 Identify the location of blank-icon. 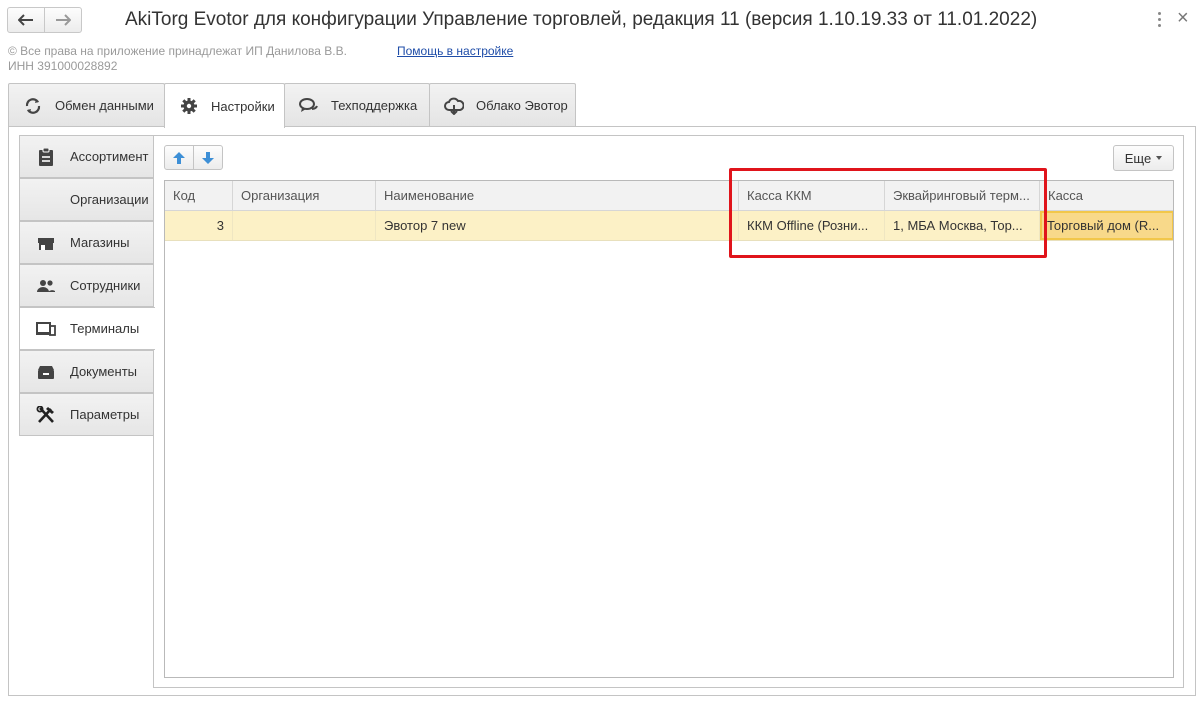
(46, 200).